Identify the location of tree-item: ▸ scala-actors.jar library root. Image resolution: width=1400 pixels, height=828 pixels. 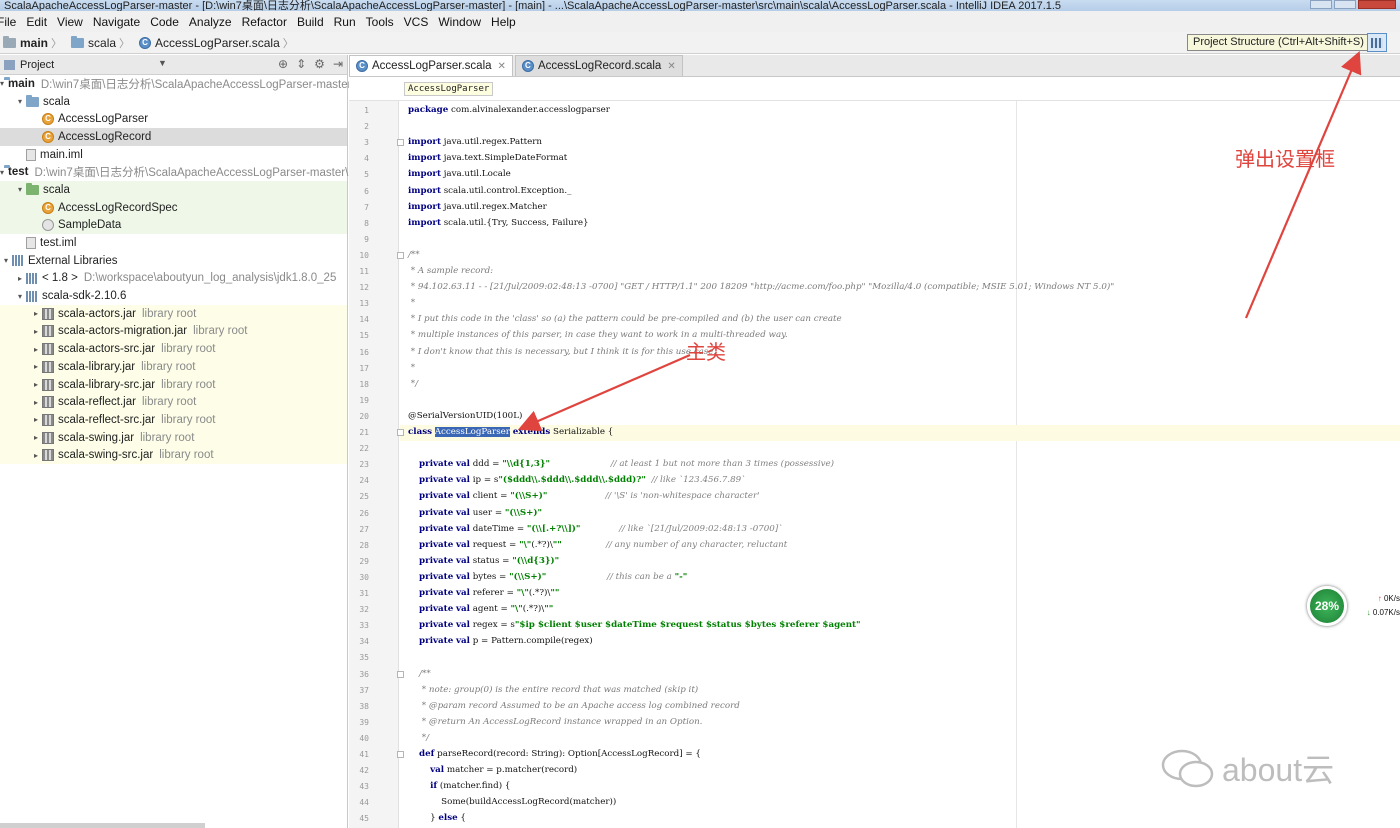
(173, 313).